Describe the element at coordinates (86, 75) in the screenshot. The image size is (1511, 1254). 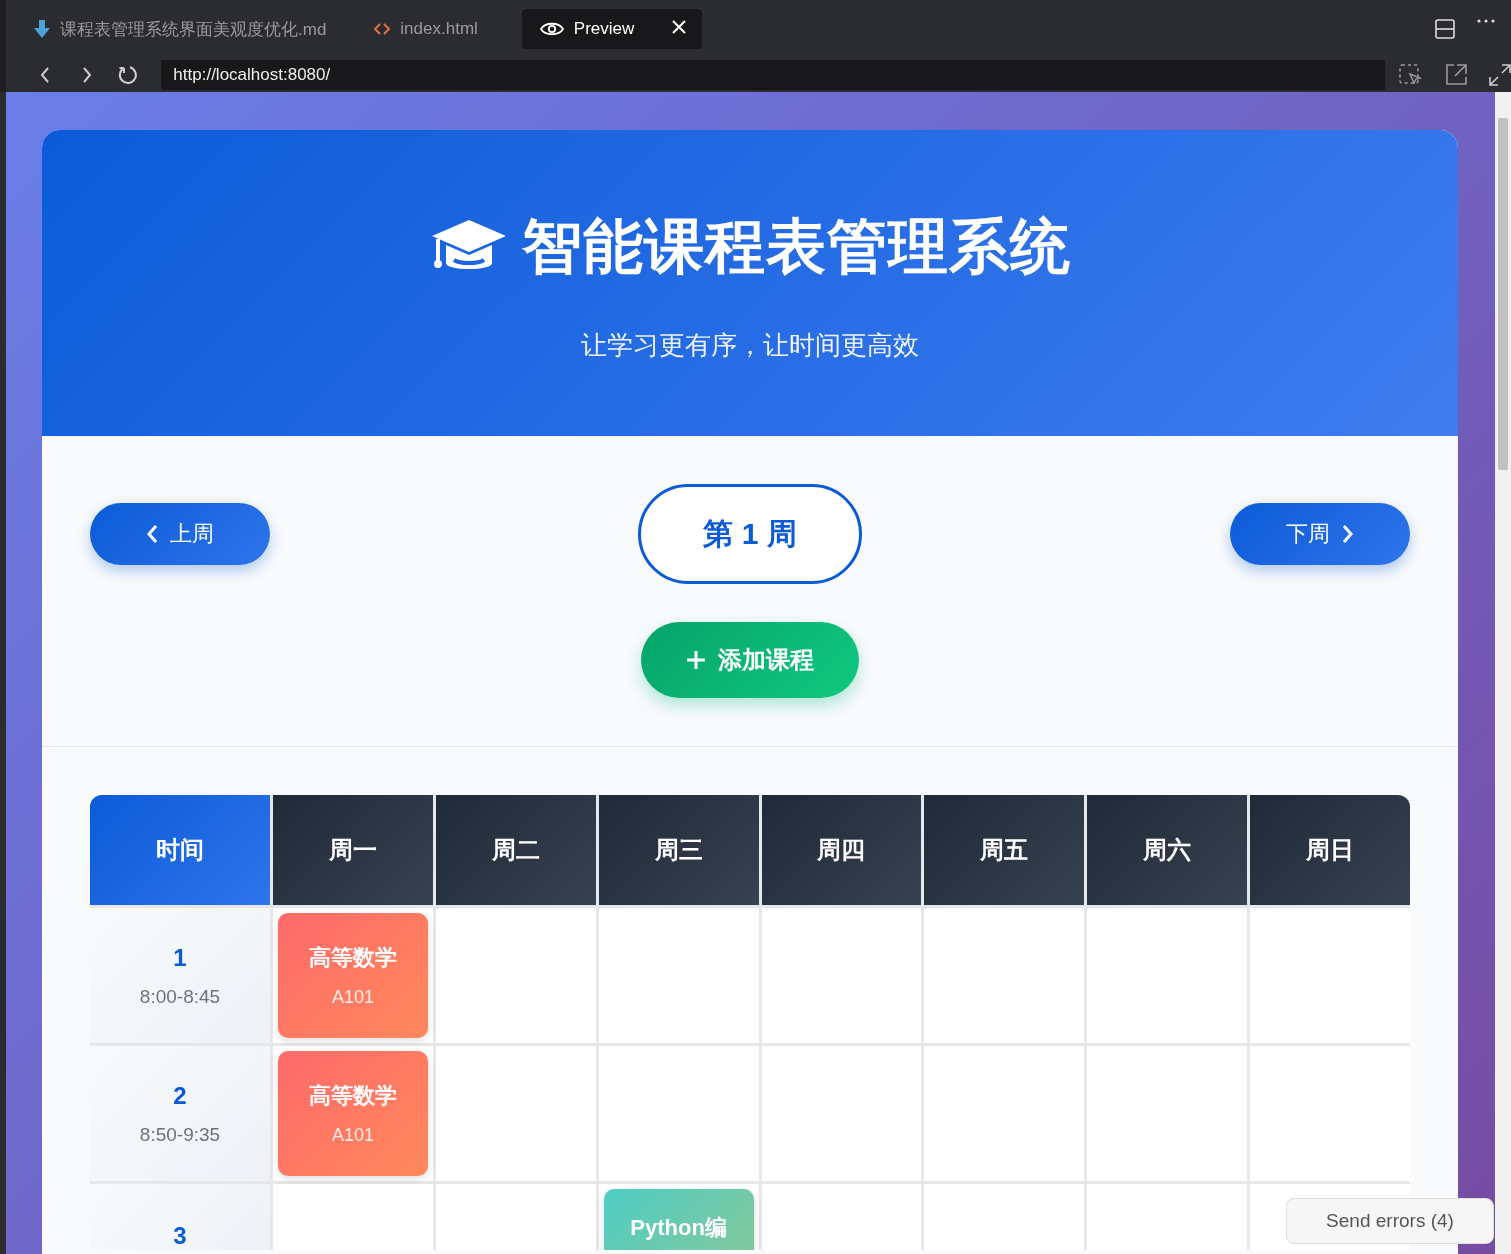
I see `forward-icon` at that location.